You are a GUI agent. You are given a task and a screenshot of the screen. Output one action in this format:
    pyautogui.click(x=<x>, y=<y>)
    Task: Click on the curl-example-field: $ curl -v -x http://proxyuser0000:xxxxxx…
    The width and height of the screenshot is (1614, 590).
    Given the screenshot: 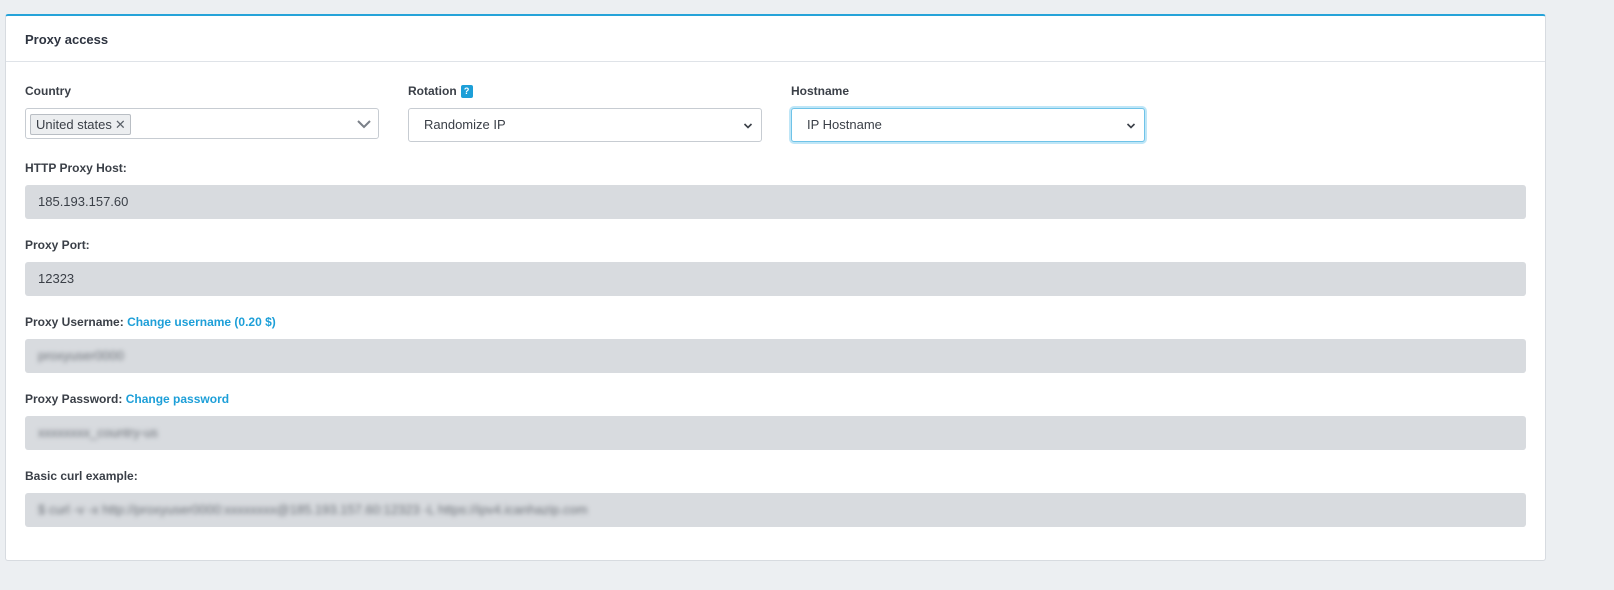 What is the action you would take?
    pyautogui.click(x=775, y=510)
    